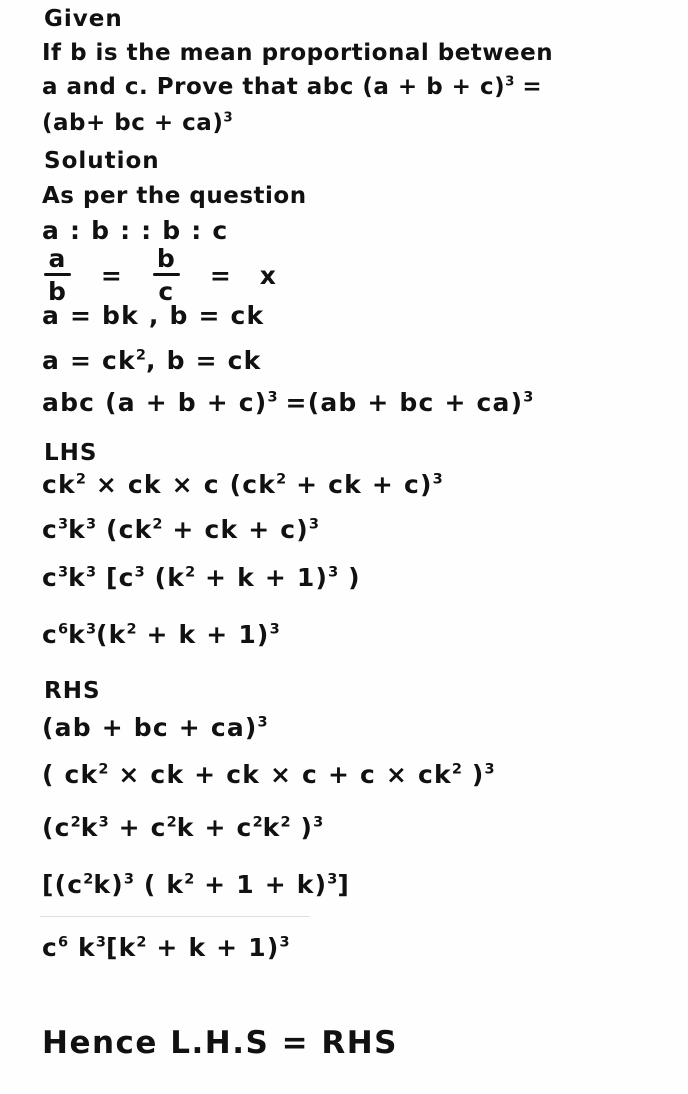 The height and width of the screenshot is (1094, 688). Describe the element at coordinates (102, 161) in the screenshot. I see `heading-solution: Solution` at that location.